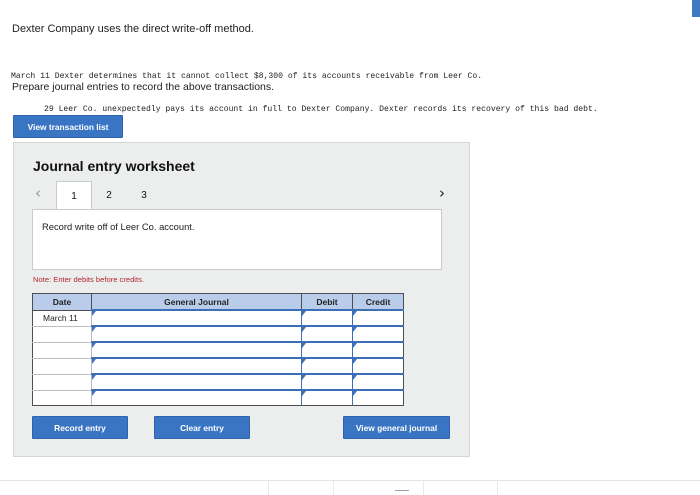 The width and height of the screenshot is (700, 495). I want to click on bottom-divider, so click(350, 487).